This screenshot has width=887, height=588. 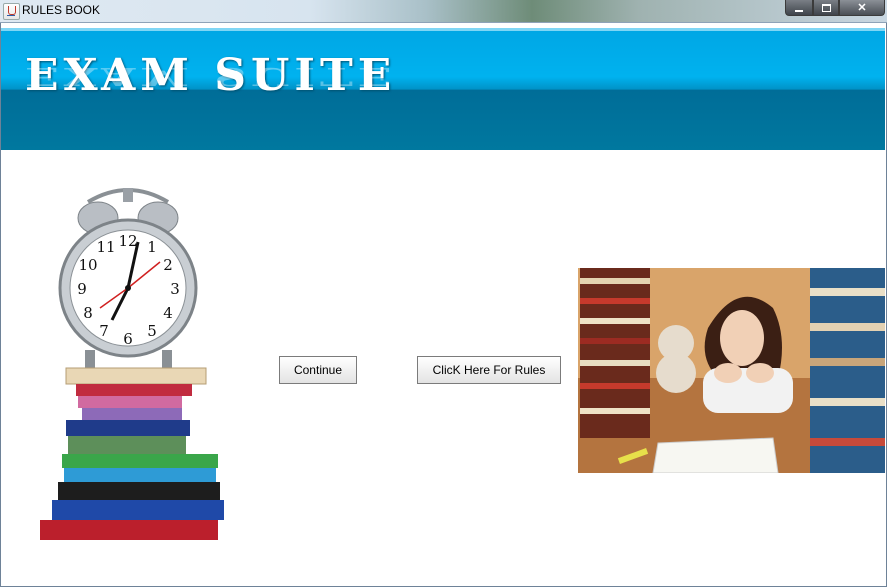 What do you see at coordinates (211, 75) in the screenshot?
I see `banner-title-reflection: EXAM SUITE` at bounding box center [211, 75].